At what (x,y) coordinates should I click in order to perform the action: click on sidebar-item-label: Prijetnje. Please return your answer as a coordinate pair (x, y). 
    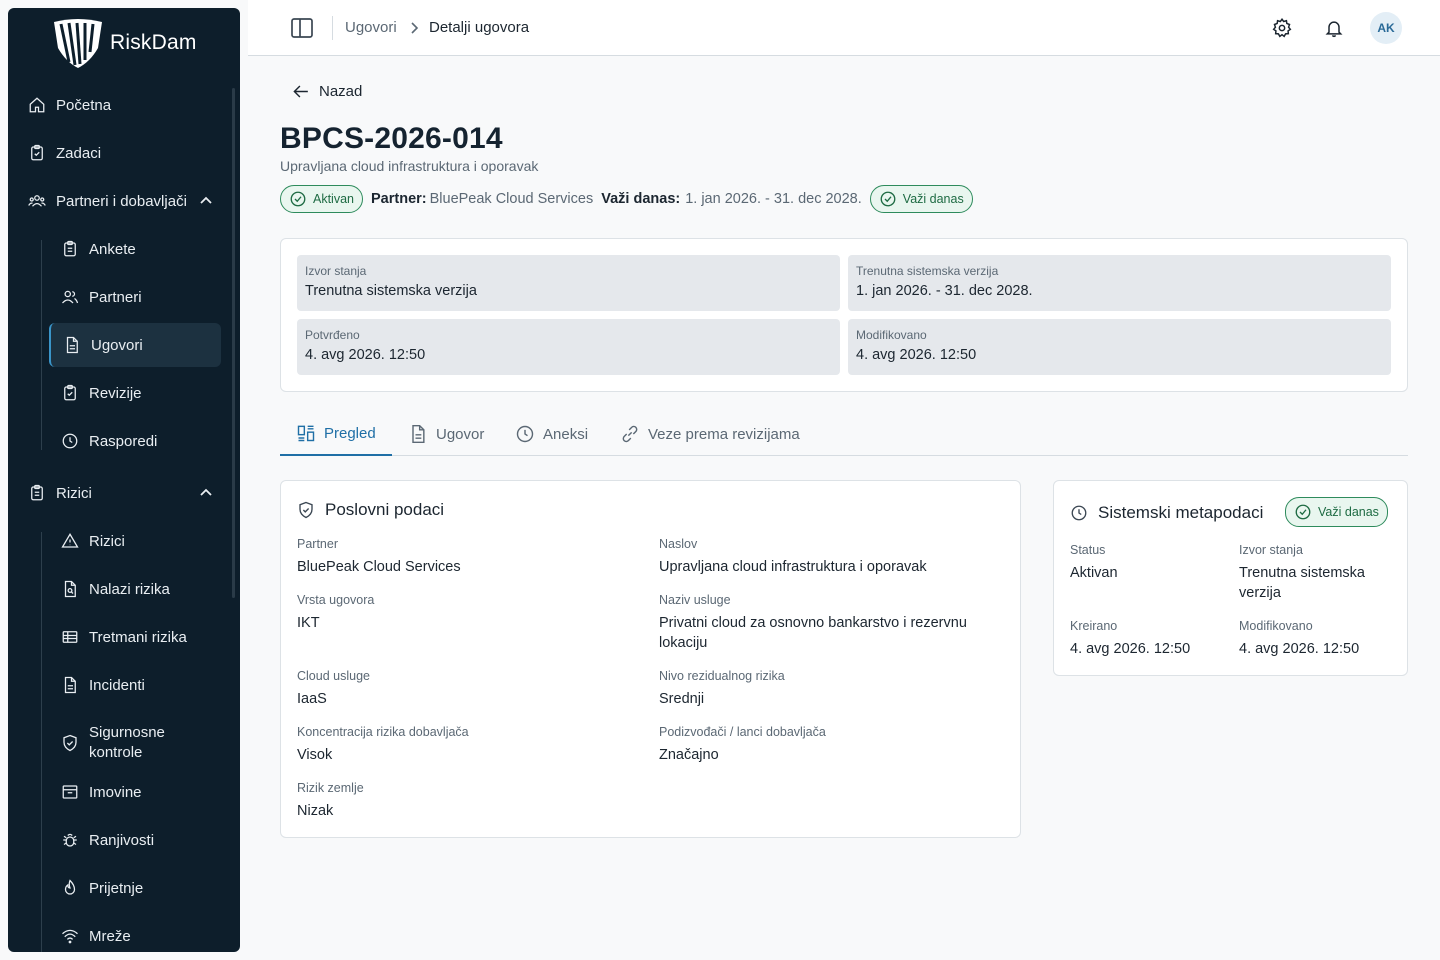
    Looking at the image, I should click on (116, 888).